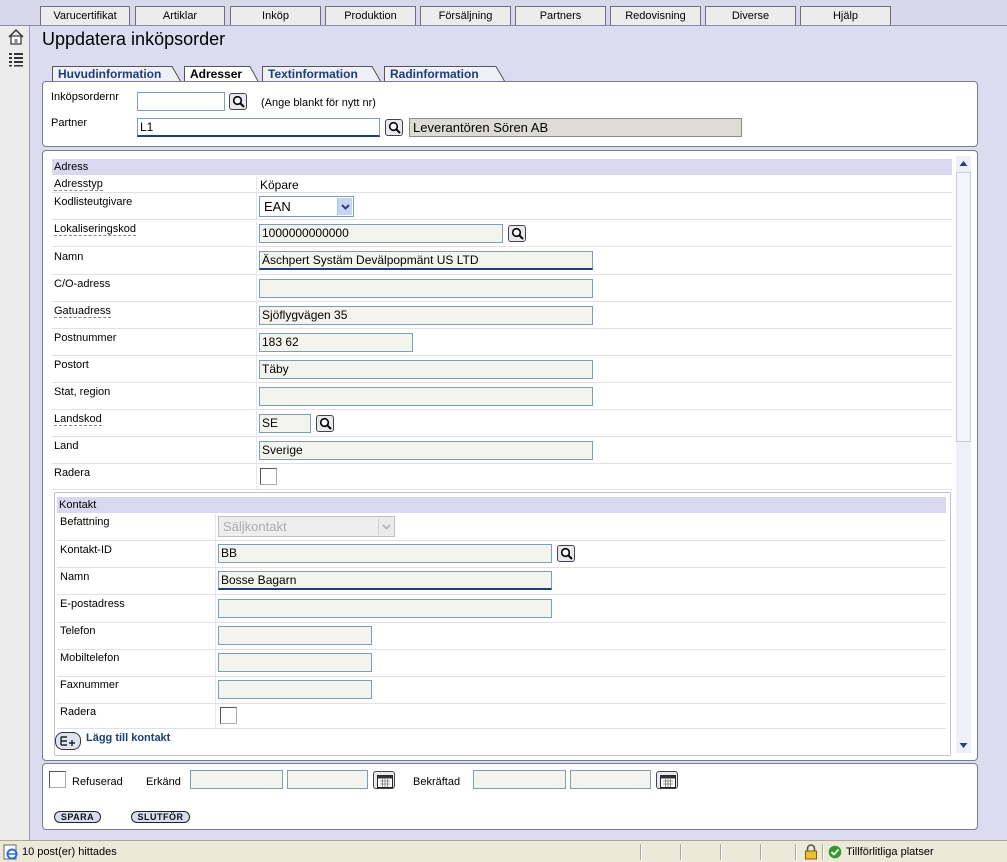 The height and width of the screenshot is (862, 1007). I want to click on phone-input, so click(295, 635).